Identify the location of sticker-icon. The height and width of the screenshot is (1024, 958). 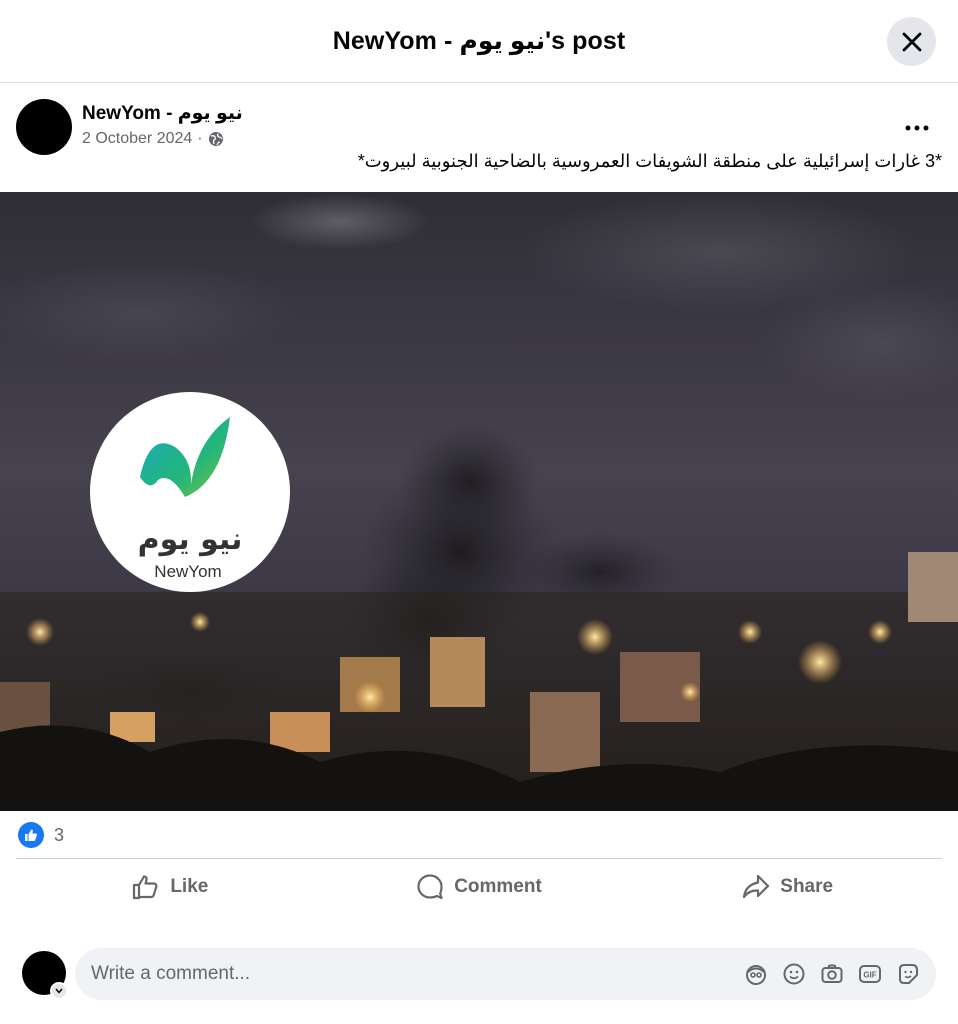
(908, 974).